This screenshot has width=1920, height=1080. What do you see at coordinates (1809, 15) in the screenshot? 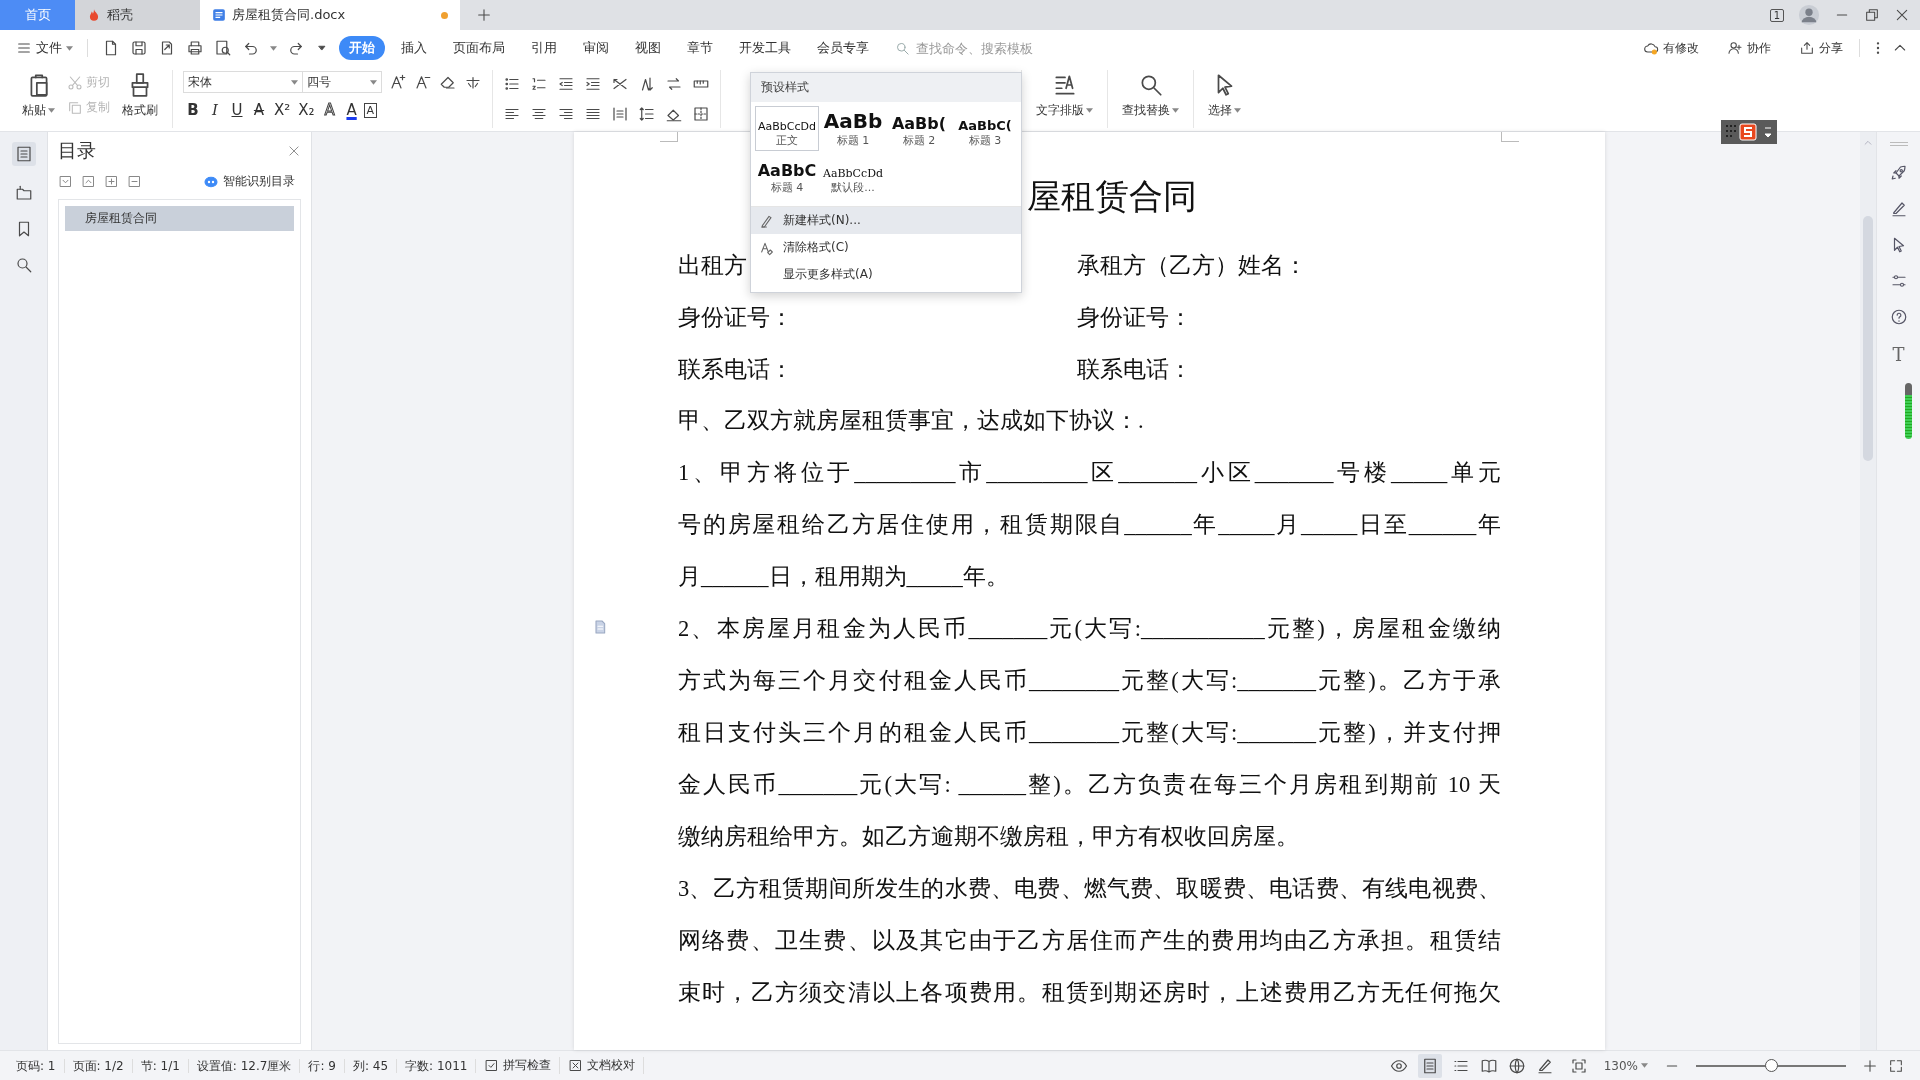
I see `avatar-icon` at bounding box center [1809, 15].